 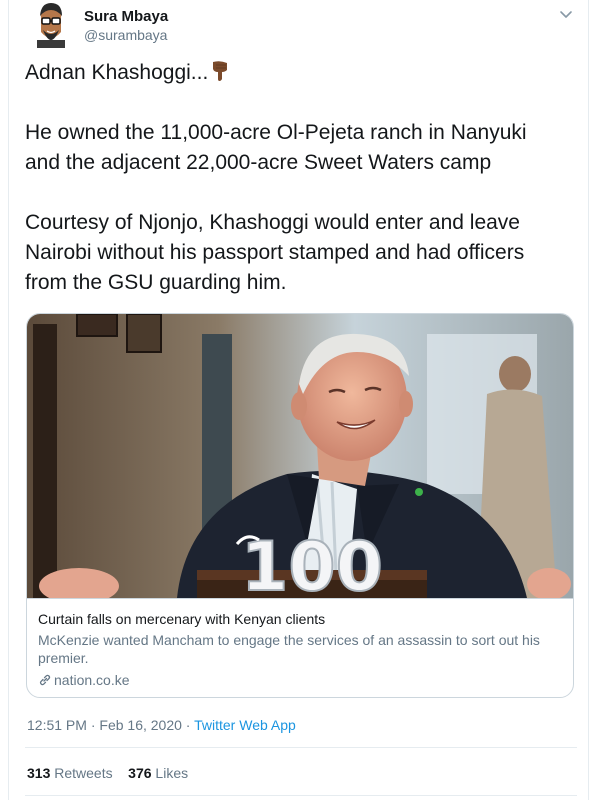 I want to click on tweet-time: 12:51 PM, so click(x=57, y=725).